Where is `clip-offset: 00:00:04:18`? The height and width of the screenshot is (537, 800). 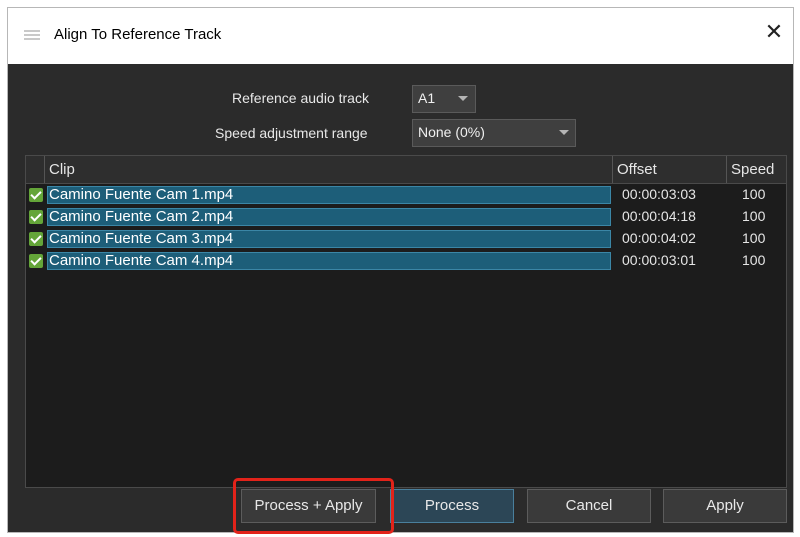 clip-offset: 00:00:04:18 is located at coordinates (659, 216).